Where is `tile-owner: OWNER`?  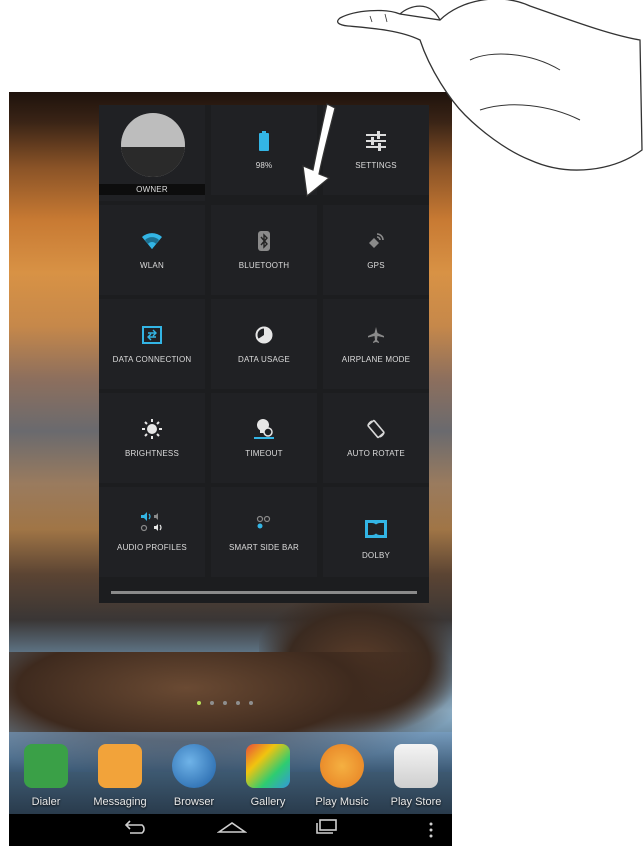 tile-owner: OWNER is located at coordinates (152, 153).